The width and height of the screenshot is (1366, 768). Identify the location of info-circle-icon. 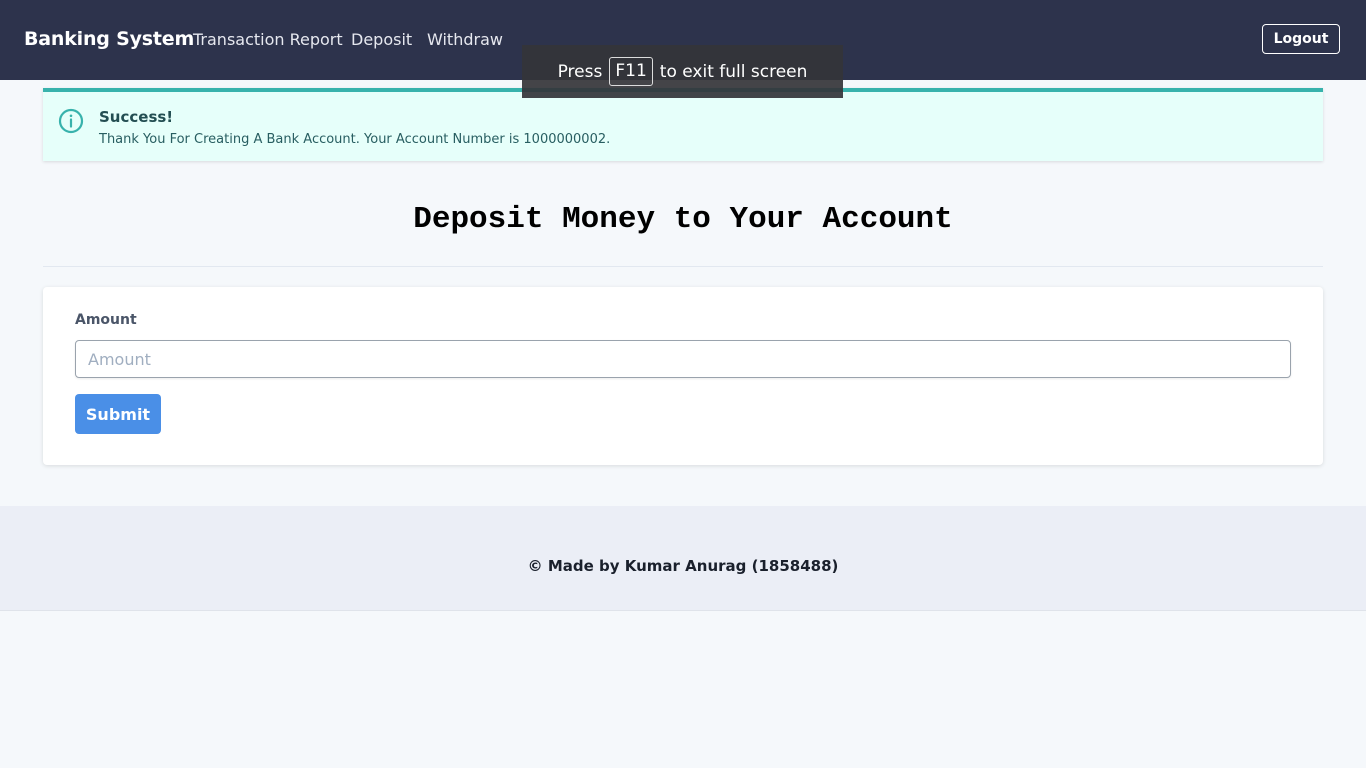
(71, 121).